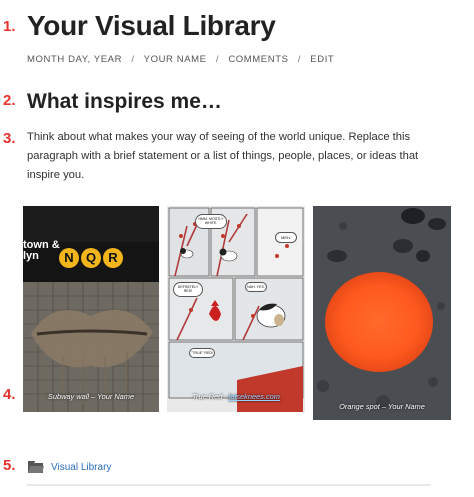 The width and height of the screenshot is (474, 497). I want to click on speech-bubble: "TRUE" RED!, so click(202, 353).